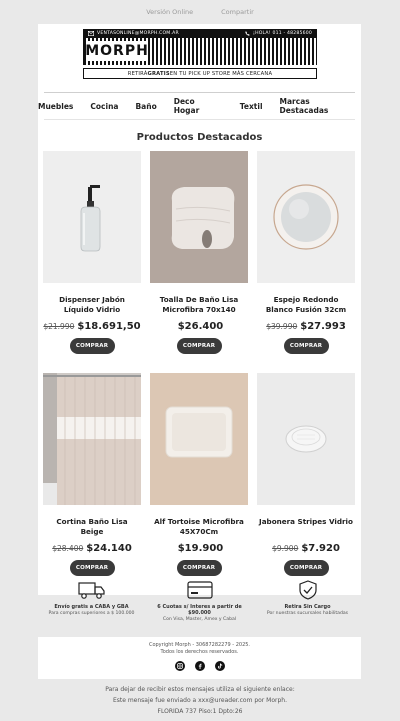  Describe the element at coordinates (199, 590) in the screenshot. I see `credit-card-icon` at that location.